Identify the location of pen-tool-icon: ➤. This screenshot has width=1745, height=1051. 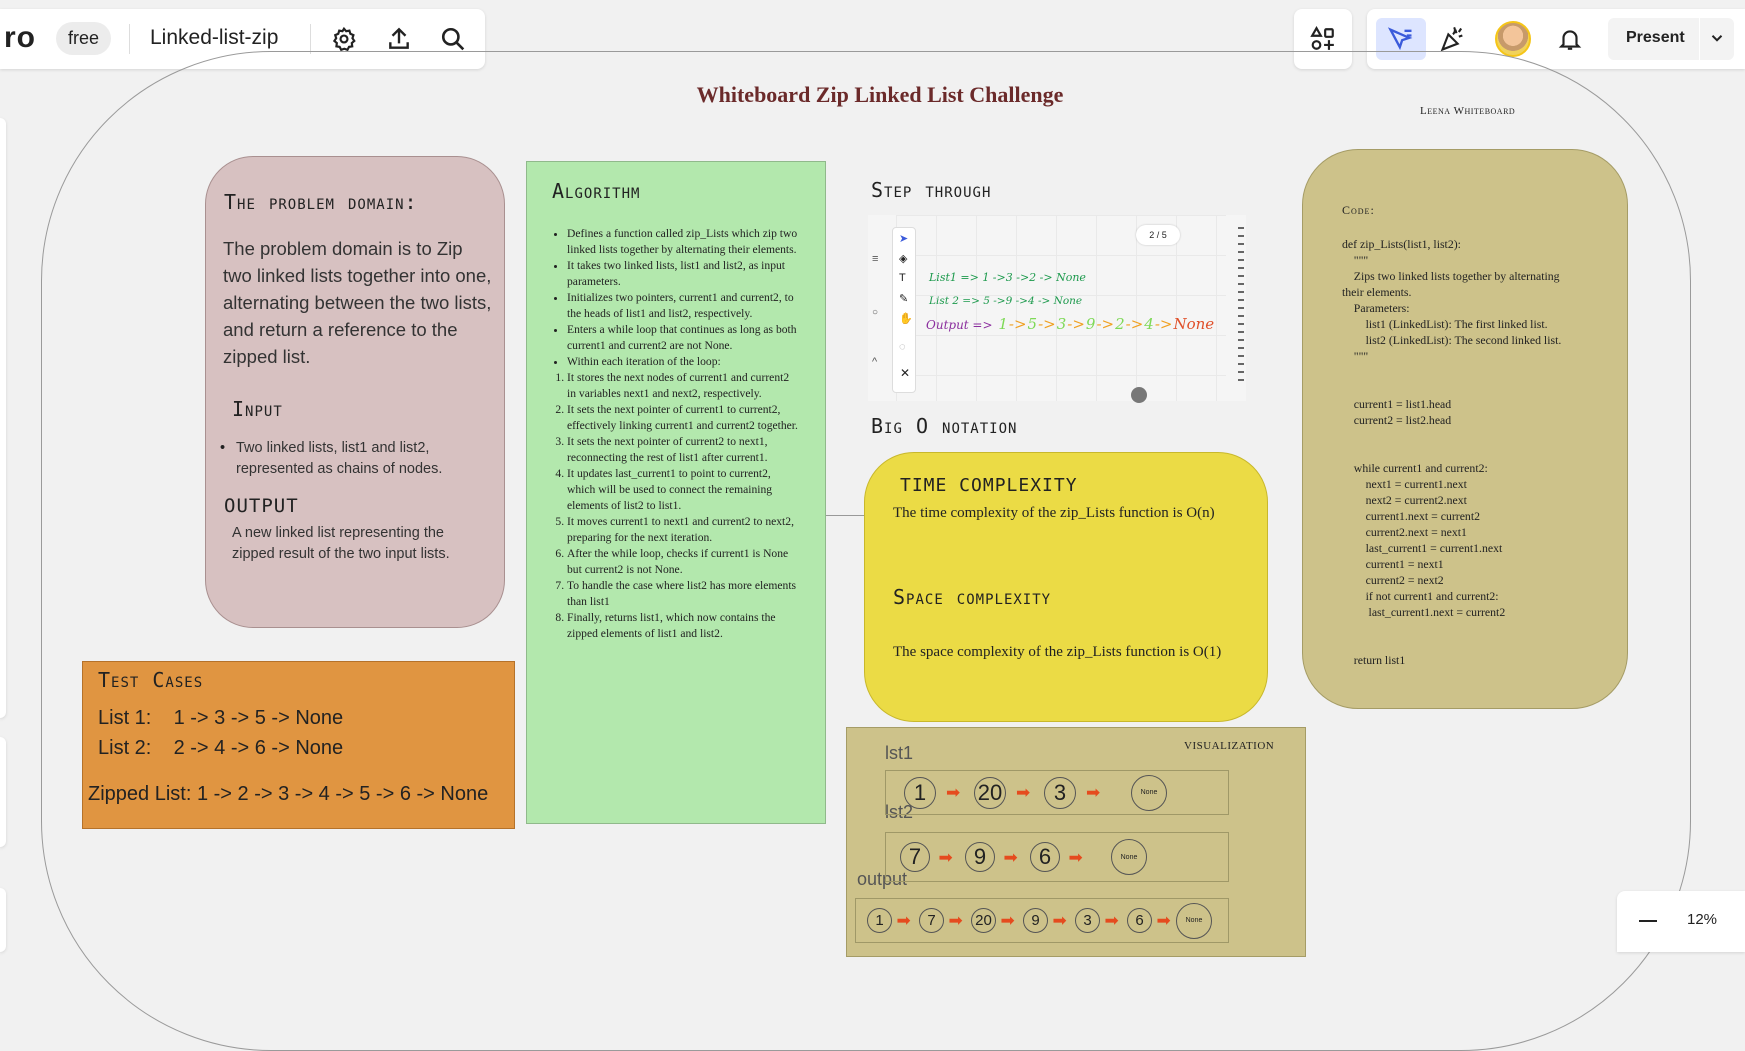
(903, 238).